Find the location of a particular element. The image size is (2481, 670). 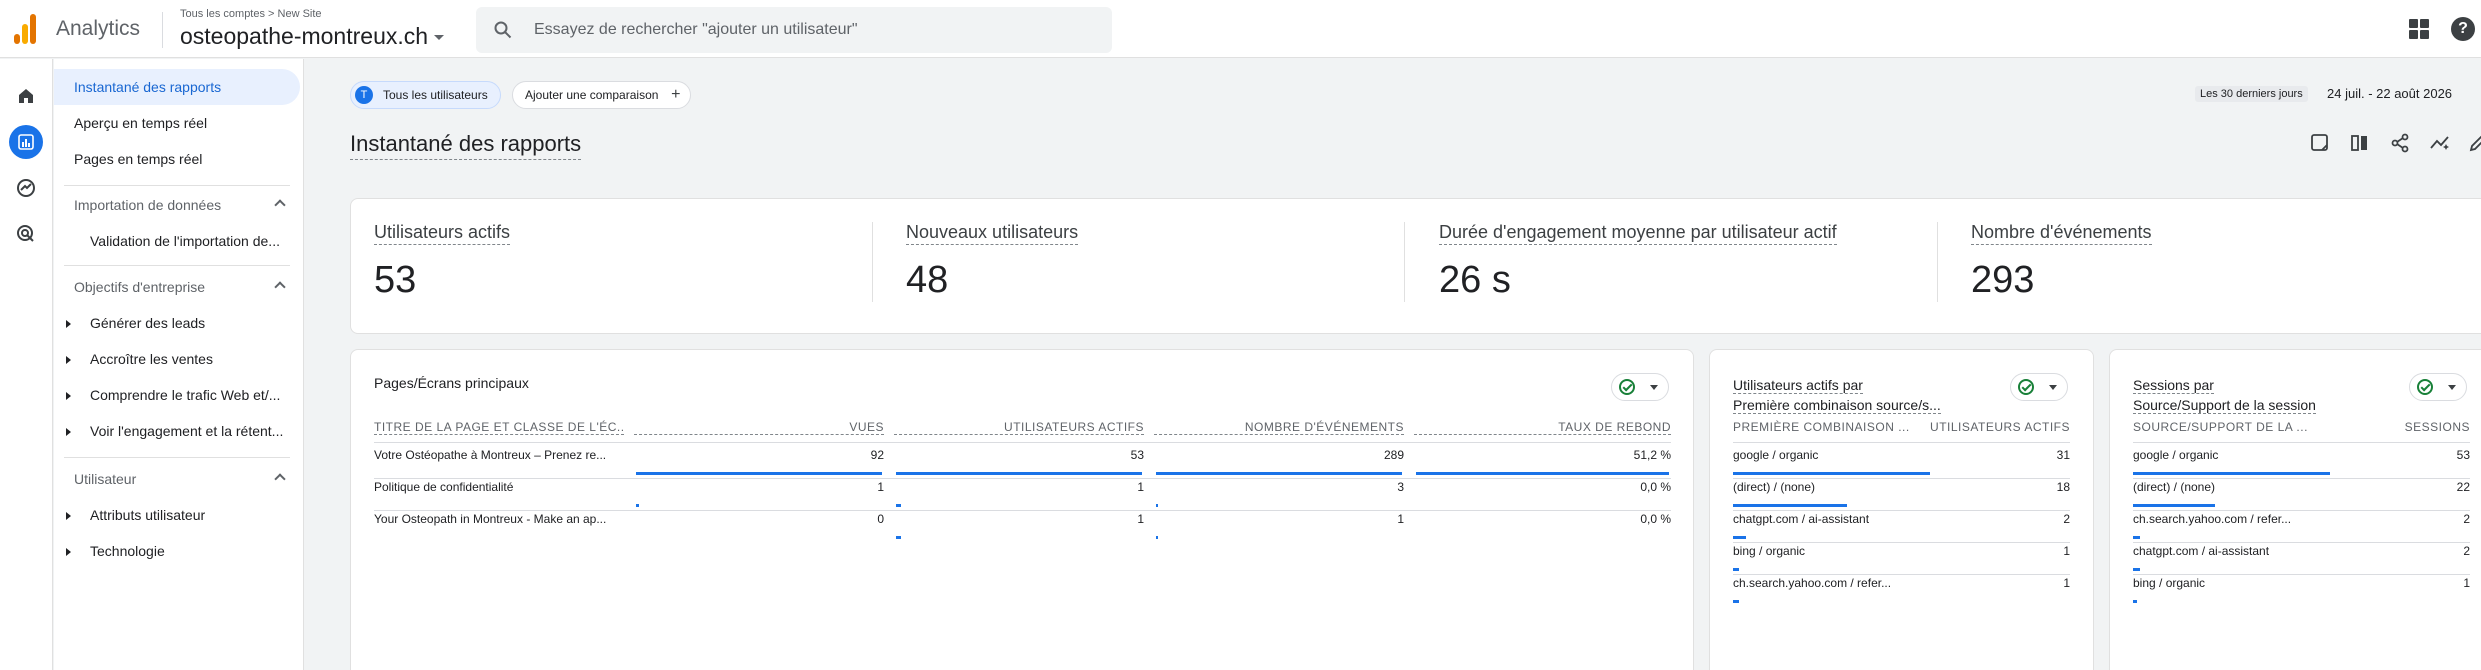

analytics-logo is located at coordinates (25, 29).